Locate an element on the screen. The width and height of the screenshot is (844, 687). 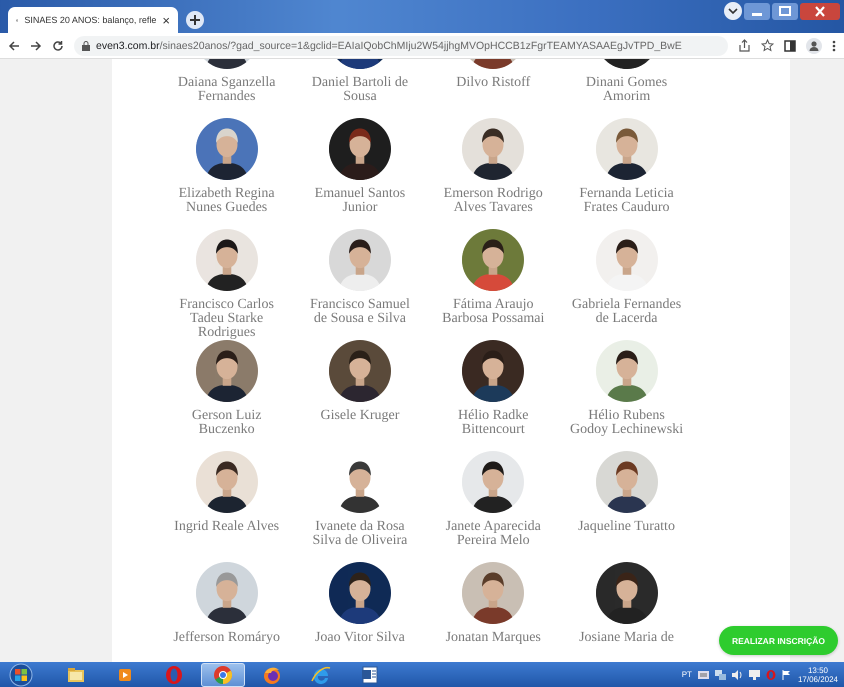
maximize-icon is located at coordinates (785, 11).